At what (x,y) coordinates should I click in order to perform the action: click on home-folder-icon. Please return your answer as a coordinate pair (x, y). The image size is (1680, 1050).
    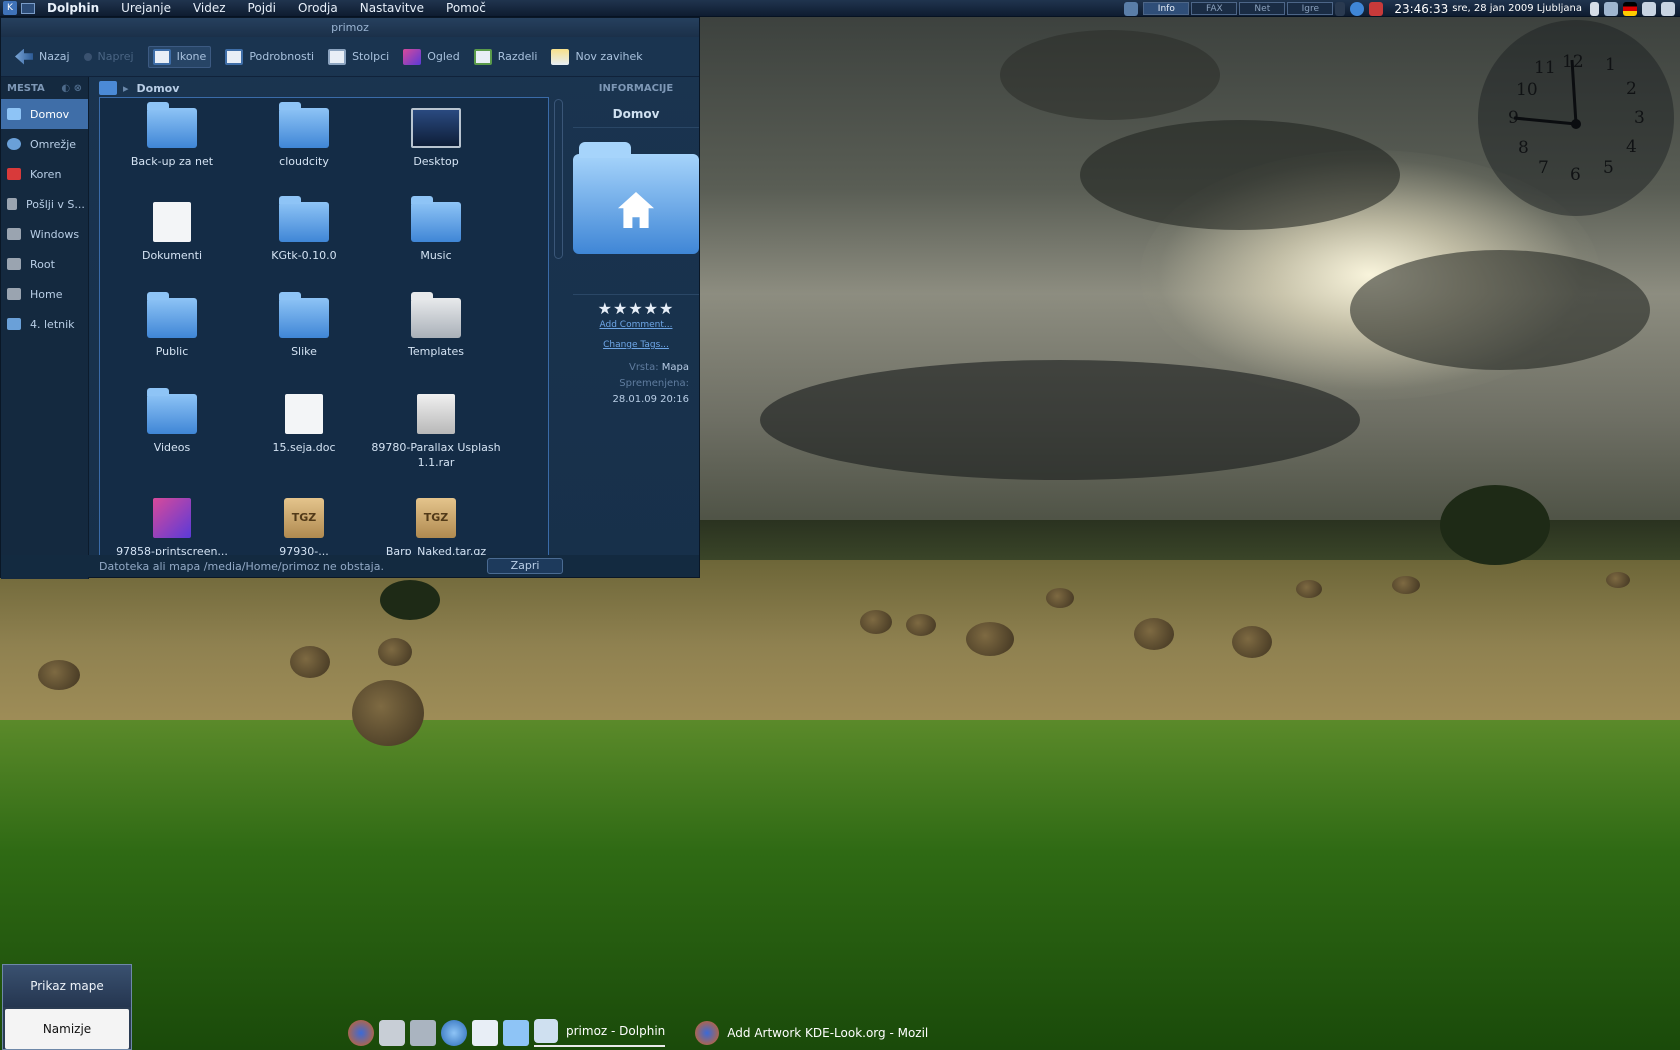
    Looking at the image, I should click on (516, 1032).